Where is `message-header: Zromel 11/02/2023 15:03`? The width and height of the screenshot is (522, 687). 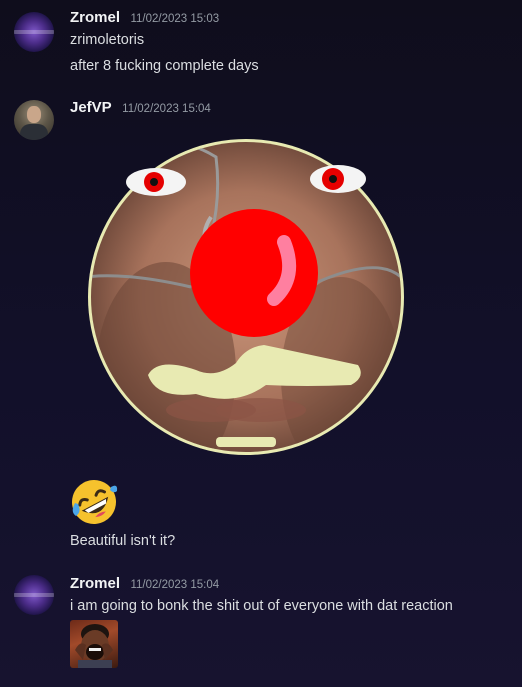
message-header: Zromel 11/02/2023 15:03 is located at coordinates (144, 18).